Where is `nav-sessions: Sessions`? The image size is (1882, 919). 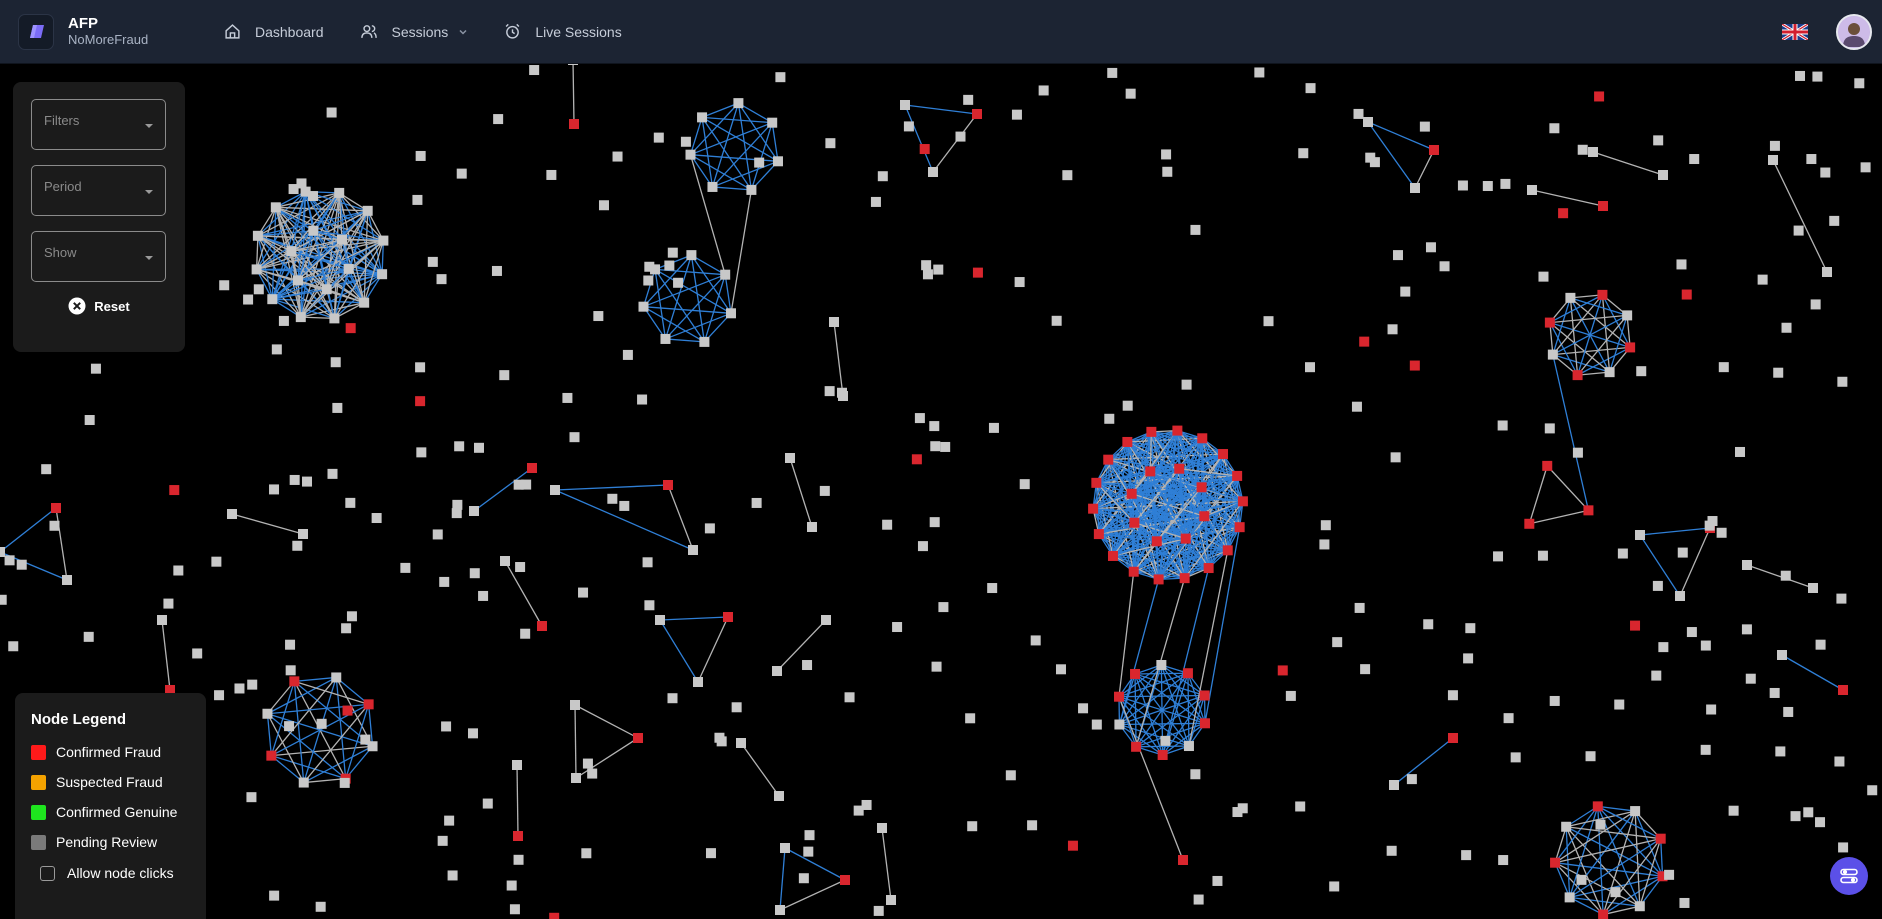
nav-sessions: Sessions is located at coordinates (414, 31).